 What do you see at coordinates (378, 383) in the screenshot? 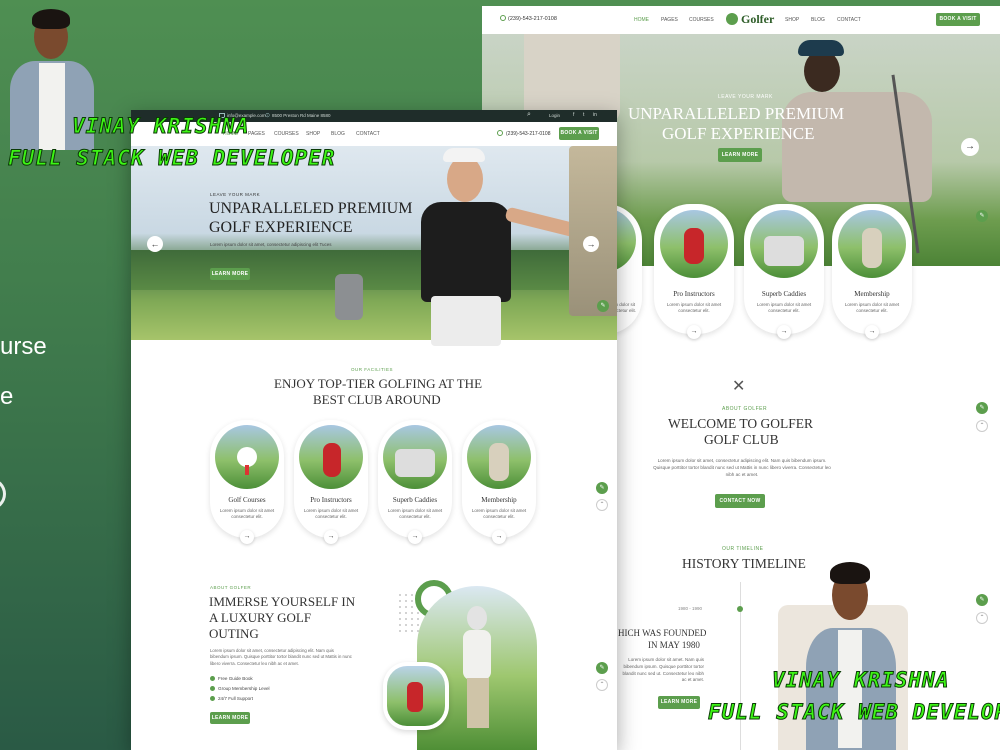
I see `front-facilities-title-1: ENJOY TOP-TIER GOLFING AT THE` at bounding box center [378, 383].